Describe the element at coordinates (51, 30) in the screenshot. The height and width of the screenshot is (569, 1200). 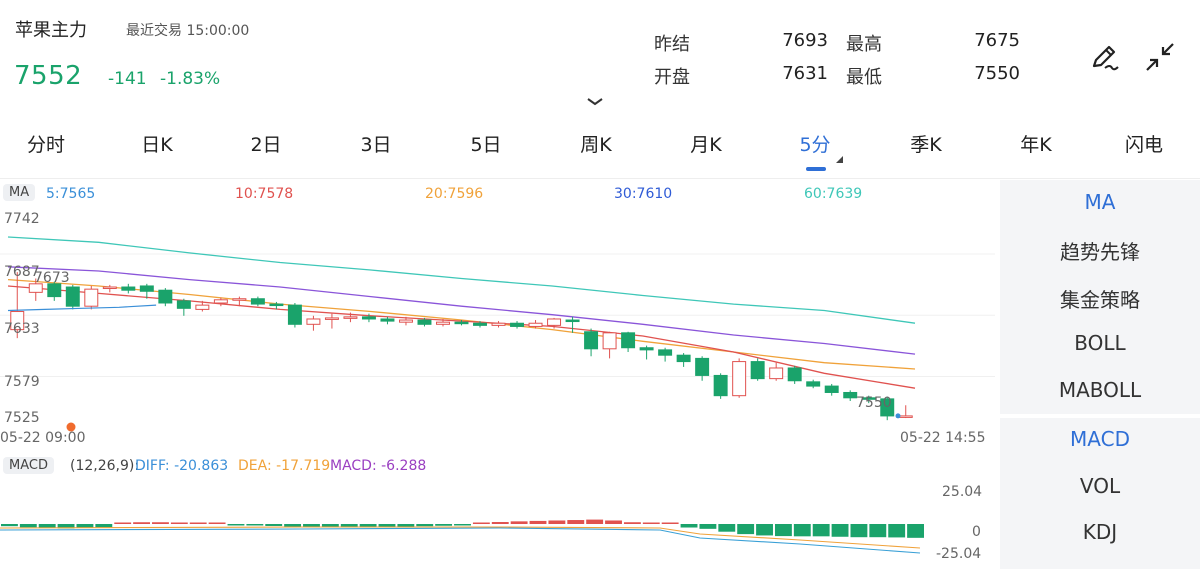
I see `contract-title: 苹果主力` at that location.